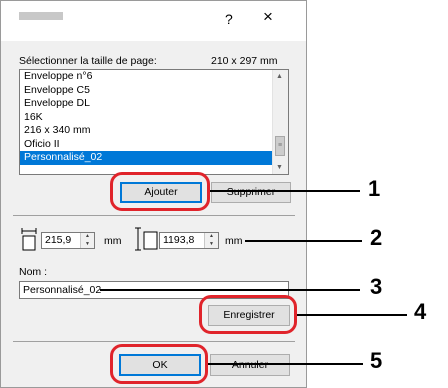 The width and height of the screenshot is (448, 388). I want to click on width-spinner: 215,9 ▲ ▼, so click(68, 240).